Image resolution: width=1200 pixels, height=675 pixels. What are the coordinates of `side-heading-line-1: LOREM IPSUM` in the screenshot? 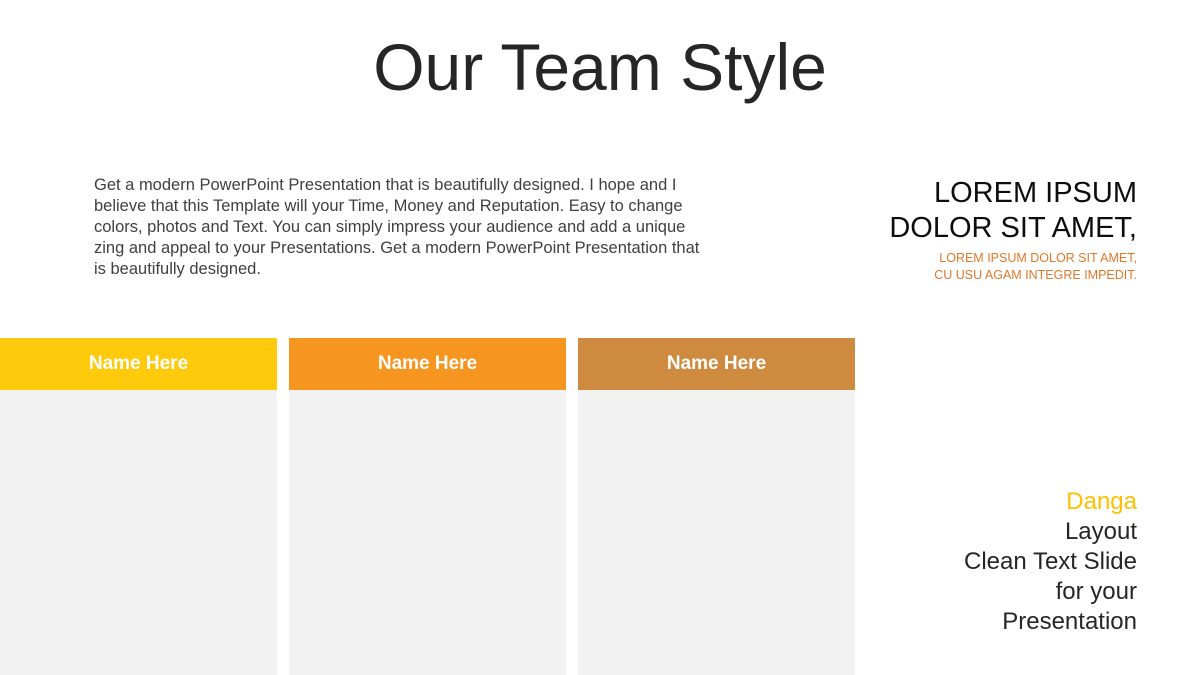 It's located at (1035, 193).